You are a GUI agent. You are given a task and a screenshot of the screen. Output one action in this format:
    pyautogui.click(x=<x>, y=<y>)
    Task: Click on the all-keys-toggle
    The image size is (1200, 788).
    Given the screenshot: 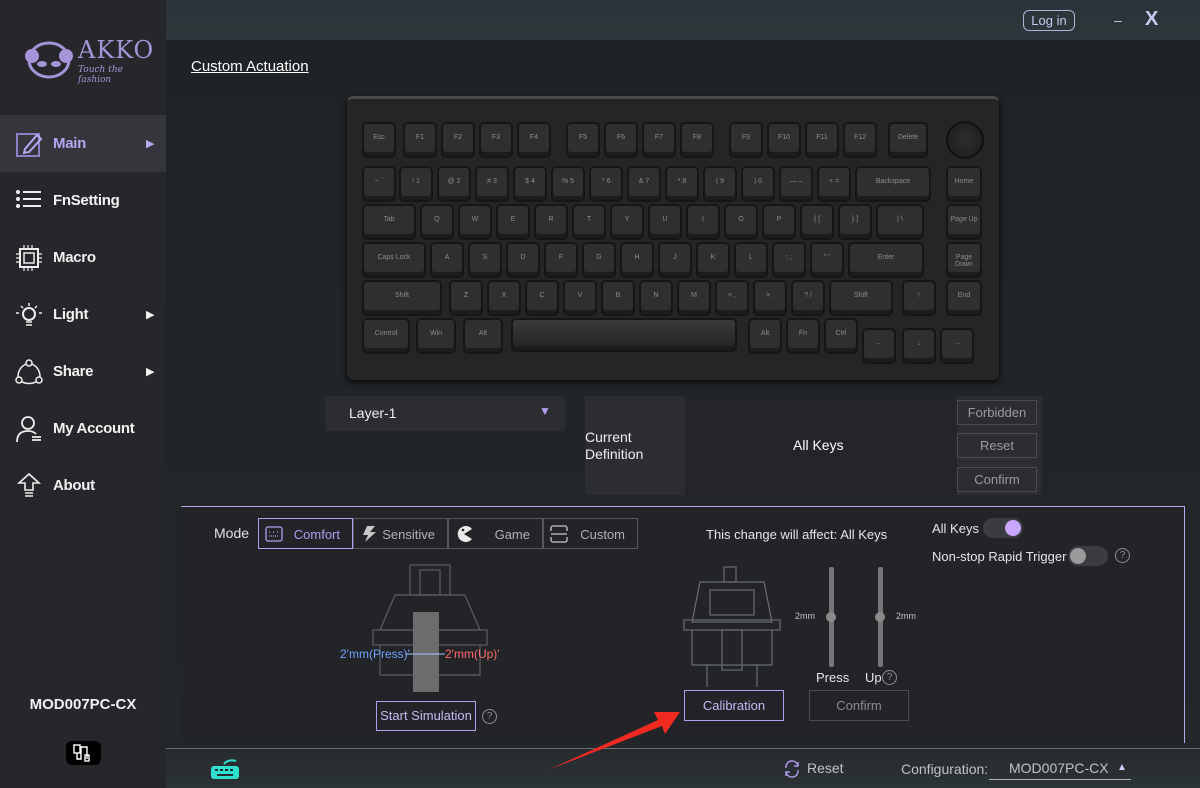 What is the action you would take?
    pyautogui.click(x=1003, y=528)
    